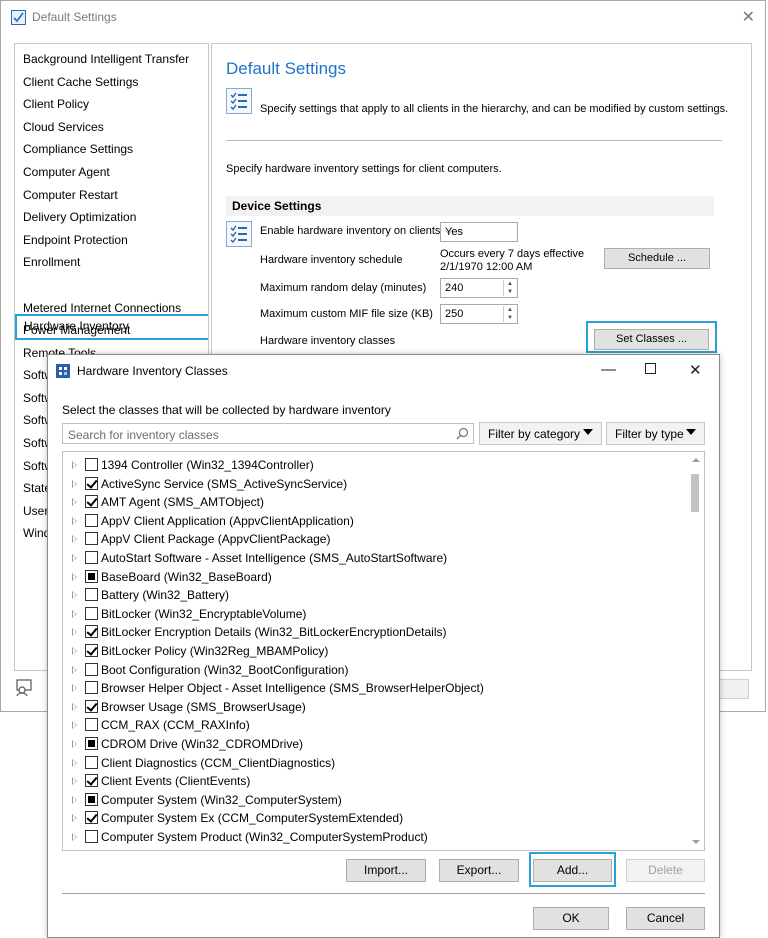  I want to click on class-list-item: CCM_RAX (CCM_RAXInfo), so click(375, 725).